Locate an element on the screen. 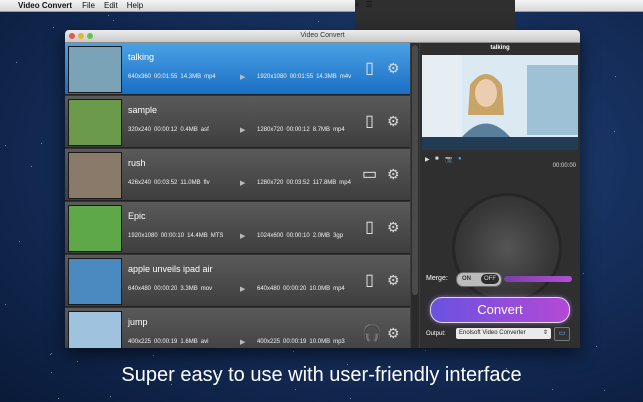 Image resolution: width=643 pixels, height=402 pixels. apple-tv-icon: ▭ is located at coordinates (369, 175).